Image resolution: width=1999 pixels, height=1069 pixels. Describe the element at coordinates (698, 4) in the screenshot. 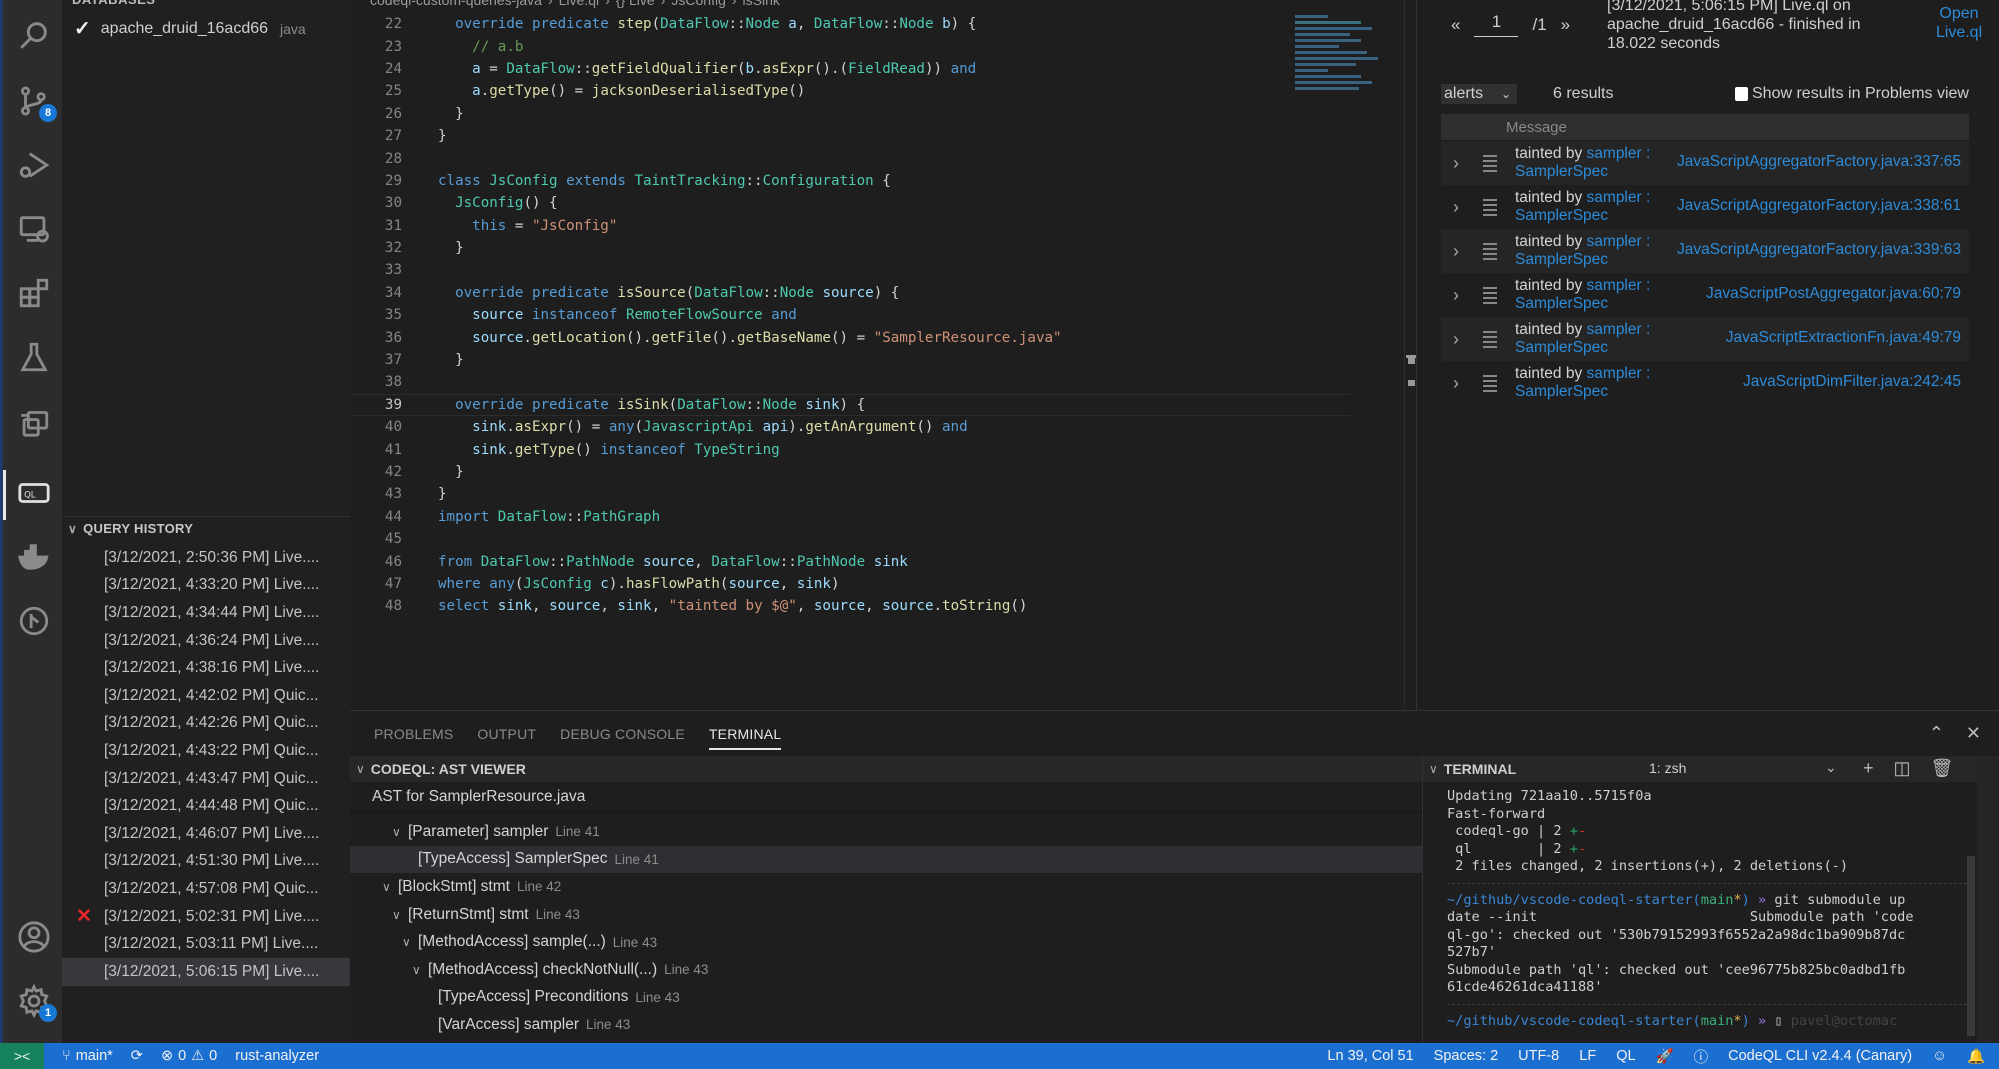

I see `breadcrumb-item: JsConfig` at that location.